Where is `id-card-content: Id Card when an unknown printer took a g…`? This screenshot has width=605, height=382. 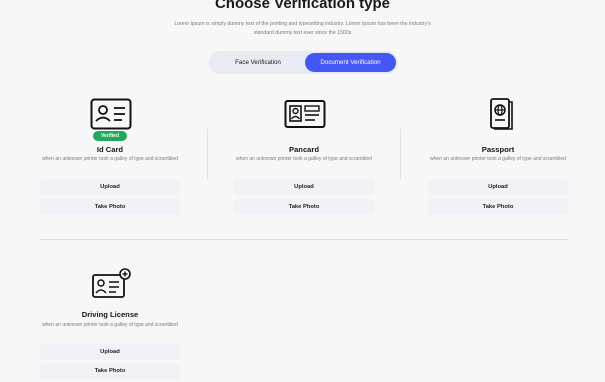 id-card-content: Id Card when an unknown printer took a g… is located at coordinates (110, 158).